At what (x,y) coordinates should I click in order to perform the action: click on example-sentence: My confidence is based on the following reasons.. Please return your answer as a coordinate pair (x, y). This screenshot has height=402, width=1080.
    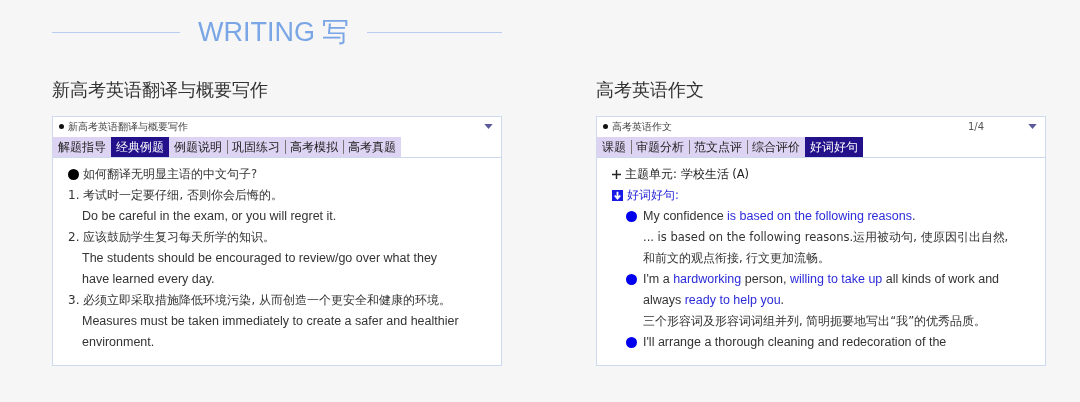
    Looking at the image, I should click on (779, 216).